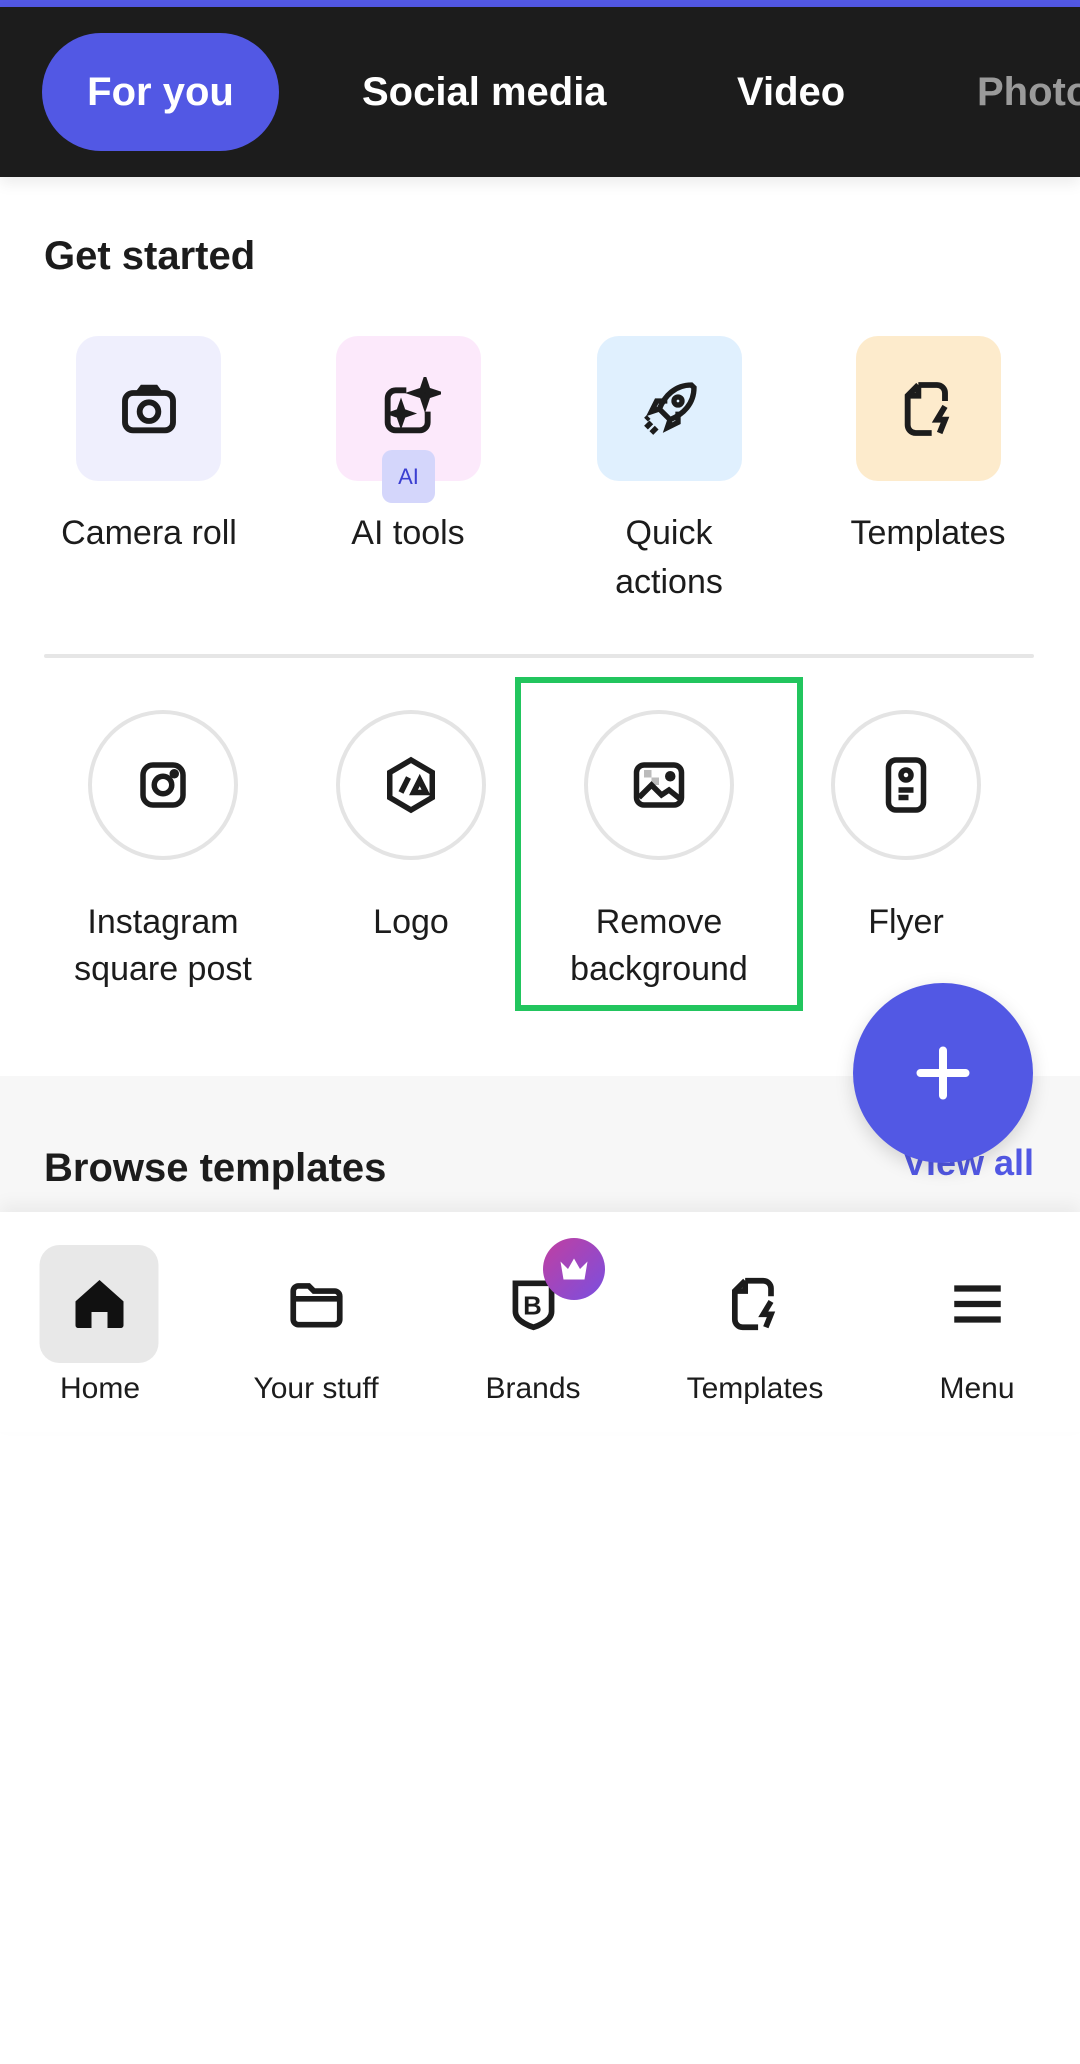  I want to click on logo-button, so click(411, 785).